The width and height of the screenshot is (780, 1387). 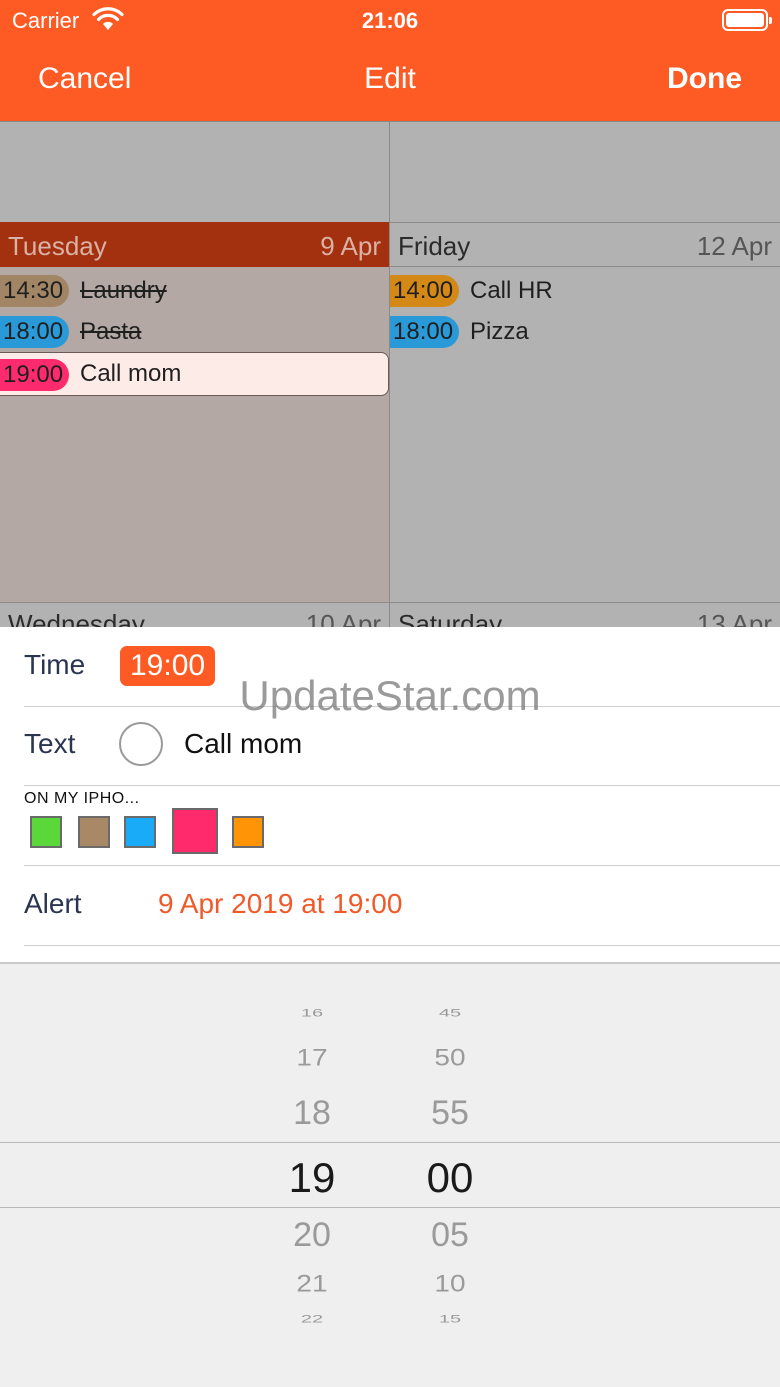 What do you see at coordinates (402, 746) in the screenshot?
I see `text-row: Text Call mom` at bounding box center [402, 746].